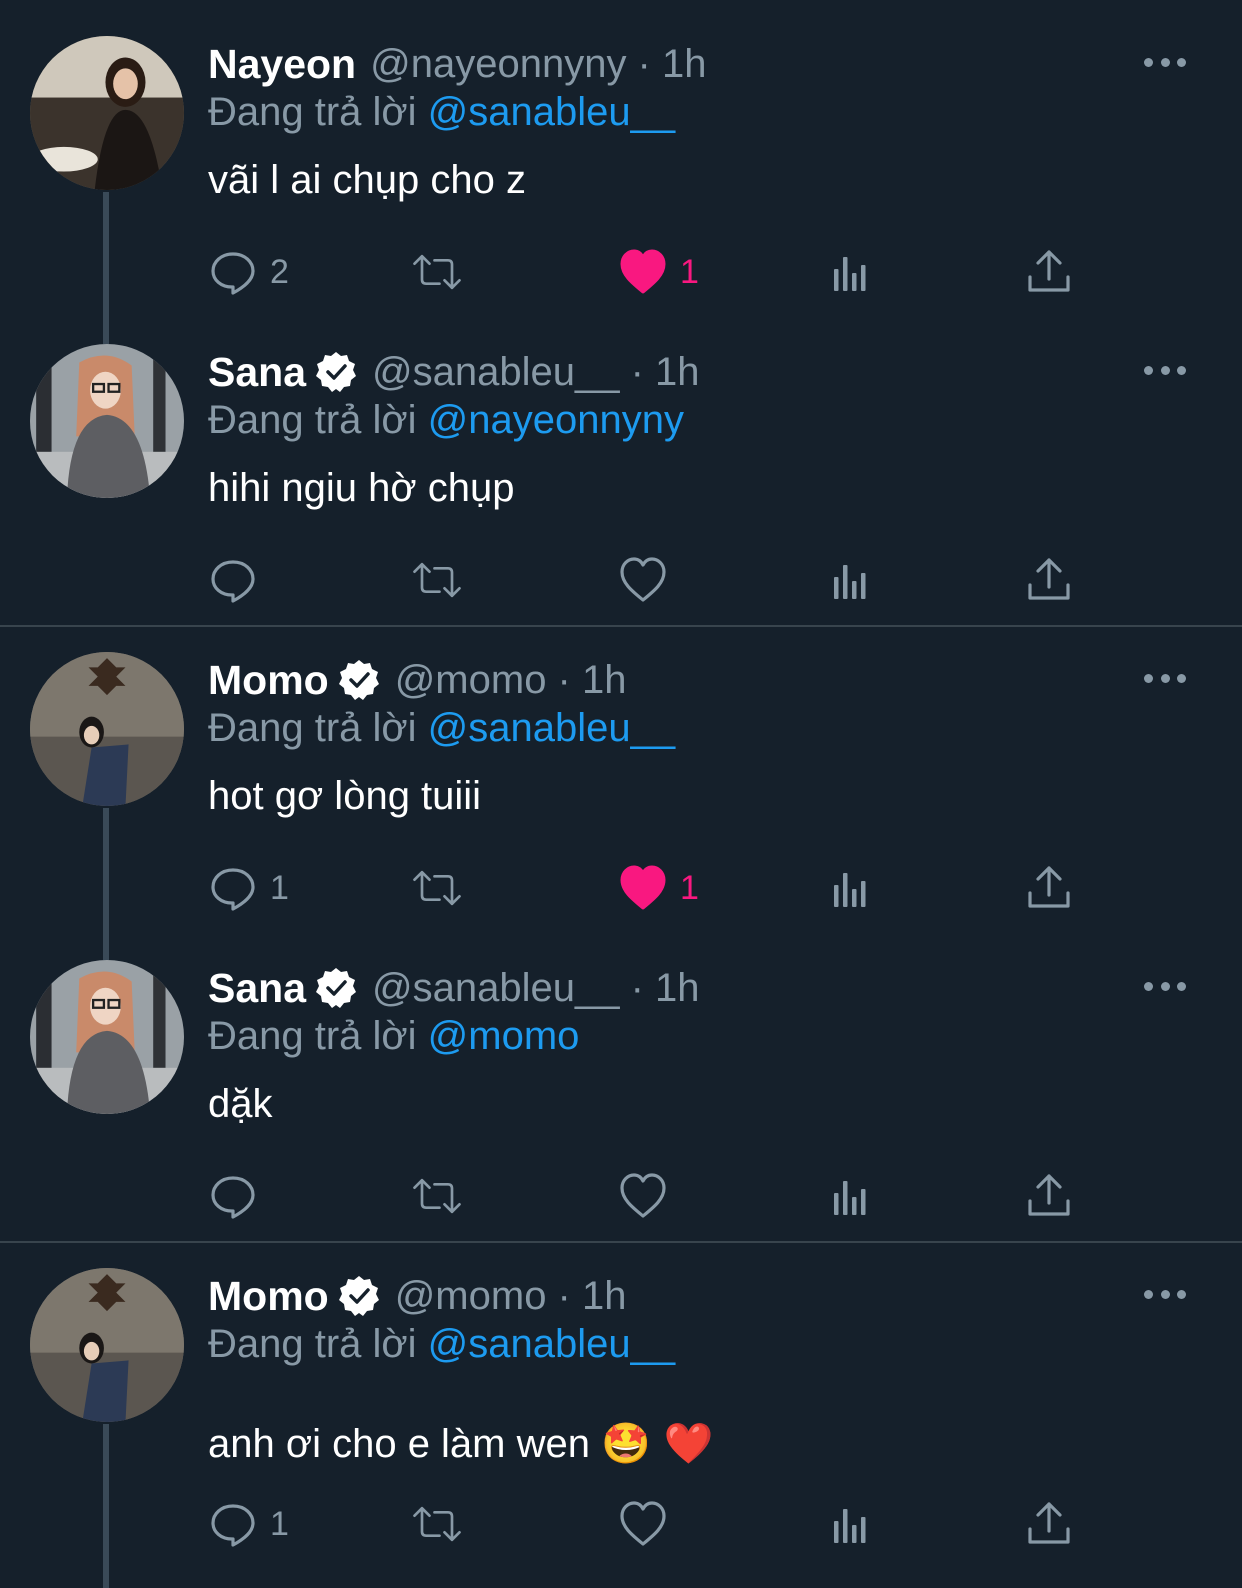 The image size is (1242, 1588). I want to click on tweet-text: hot gơ lòng tuiii, so click(345, 796).